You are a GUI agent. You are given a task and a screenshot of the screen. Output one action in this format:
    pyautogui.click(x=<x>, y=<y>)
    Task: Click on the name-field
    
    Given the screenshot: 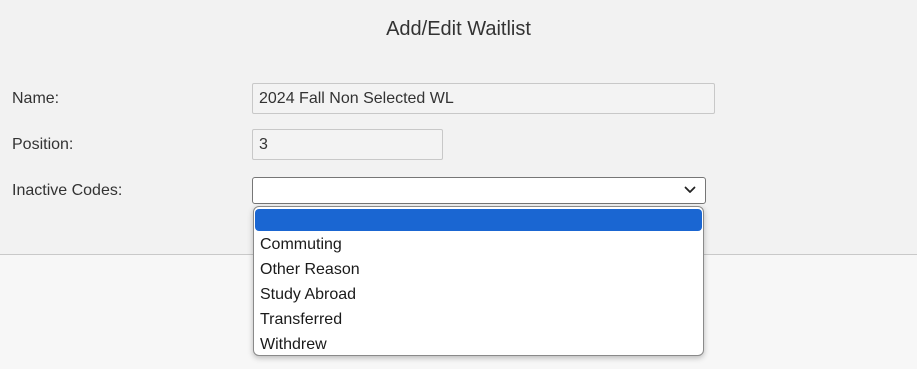 What is the action you would take?
    pyautogui.click(x=483, y=98)
    